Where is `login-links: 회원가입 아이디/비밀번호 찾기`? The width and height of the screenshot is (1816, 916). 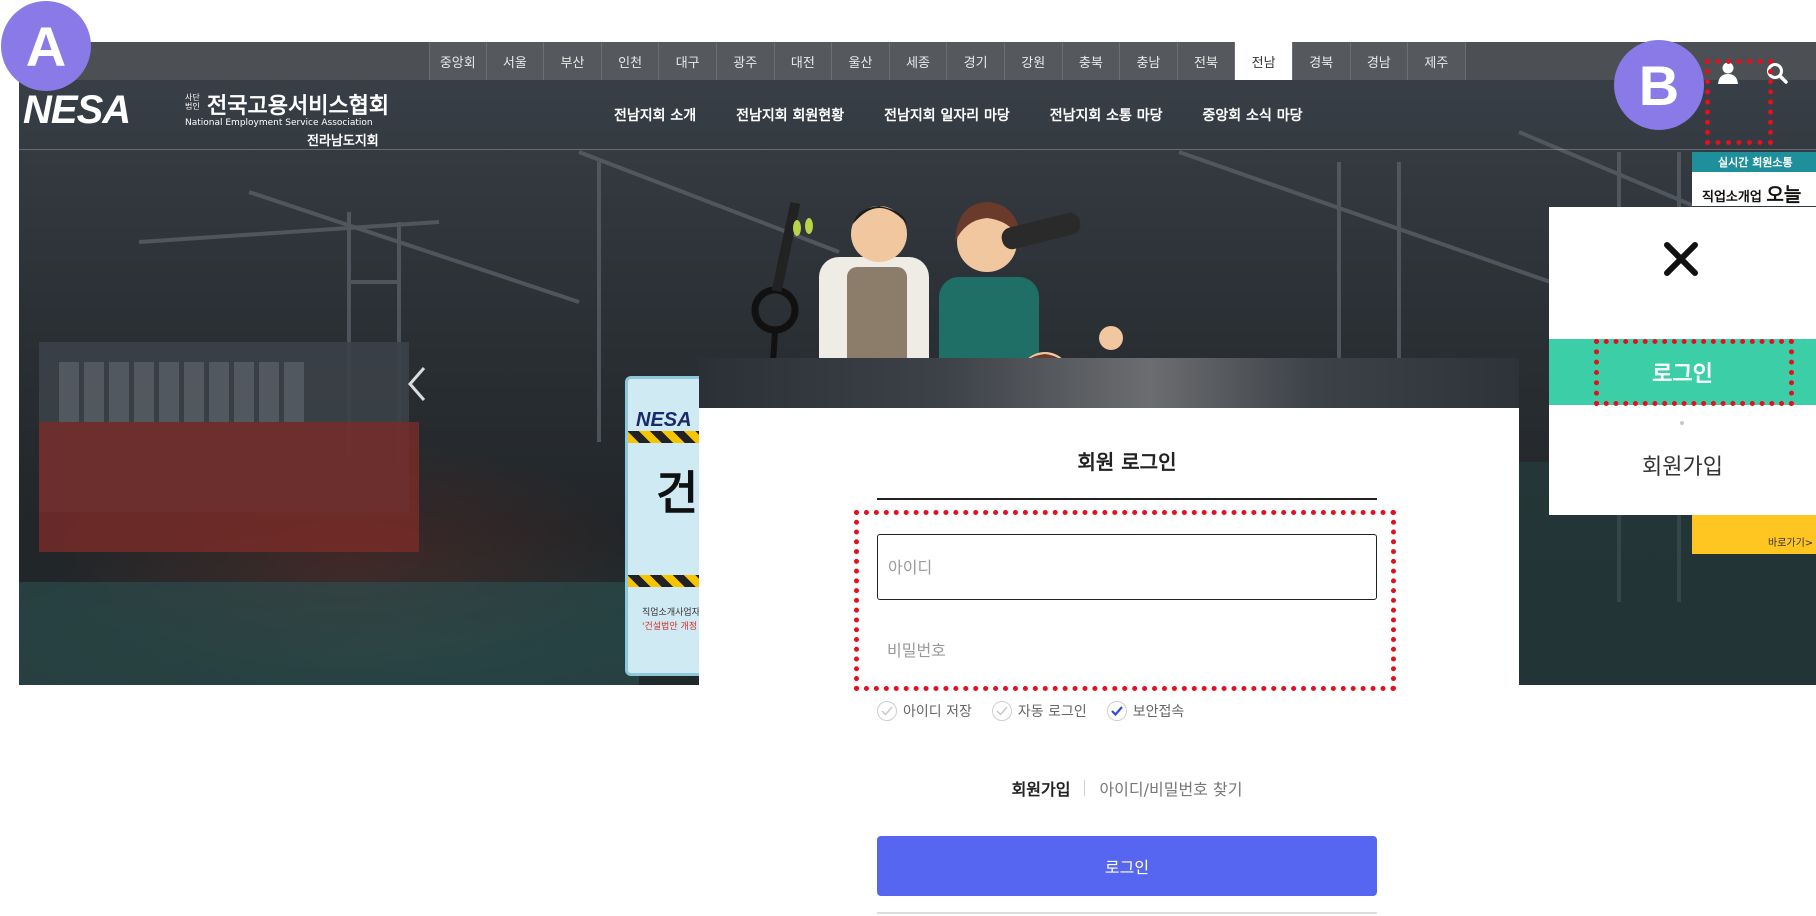 login-links: 회원가입 아이디/비밀번호 찾기 is located at coordinates (1127, 788).